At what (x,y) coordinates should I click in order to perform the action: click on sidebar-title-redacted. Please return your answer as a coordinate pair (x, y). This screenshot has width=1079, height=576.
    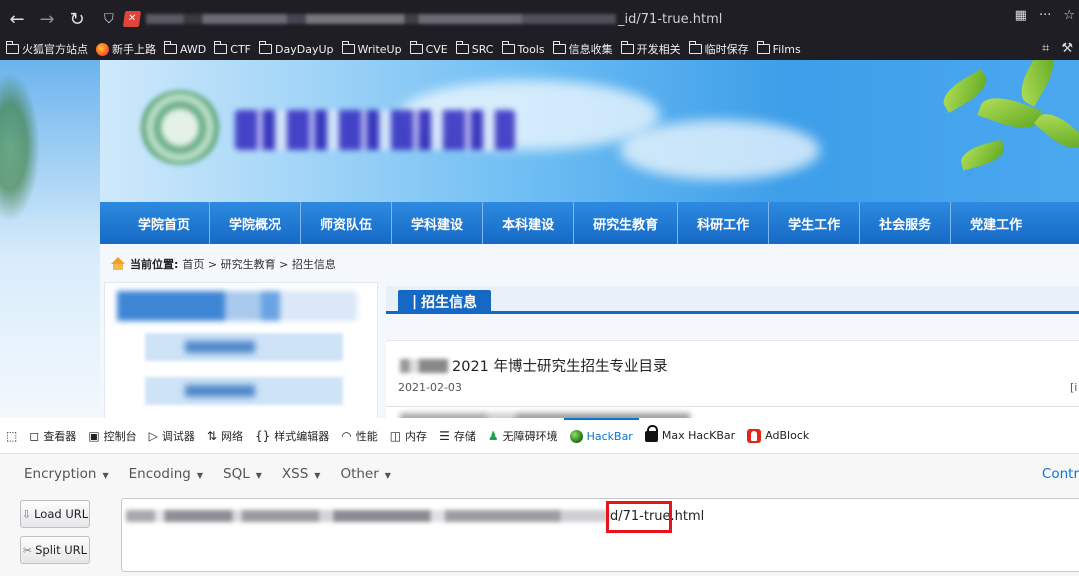
    Looking at the image, I should click on (237, 306).